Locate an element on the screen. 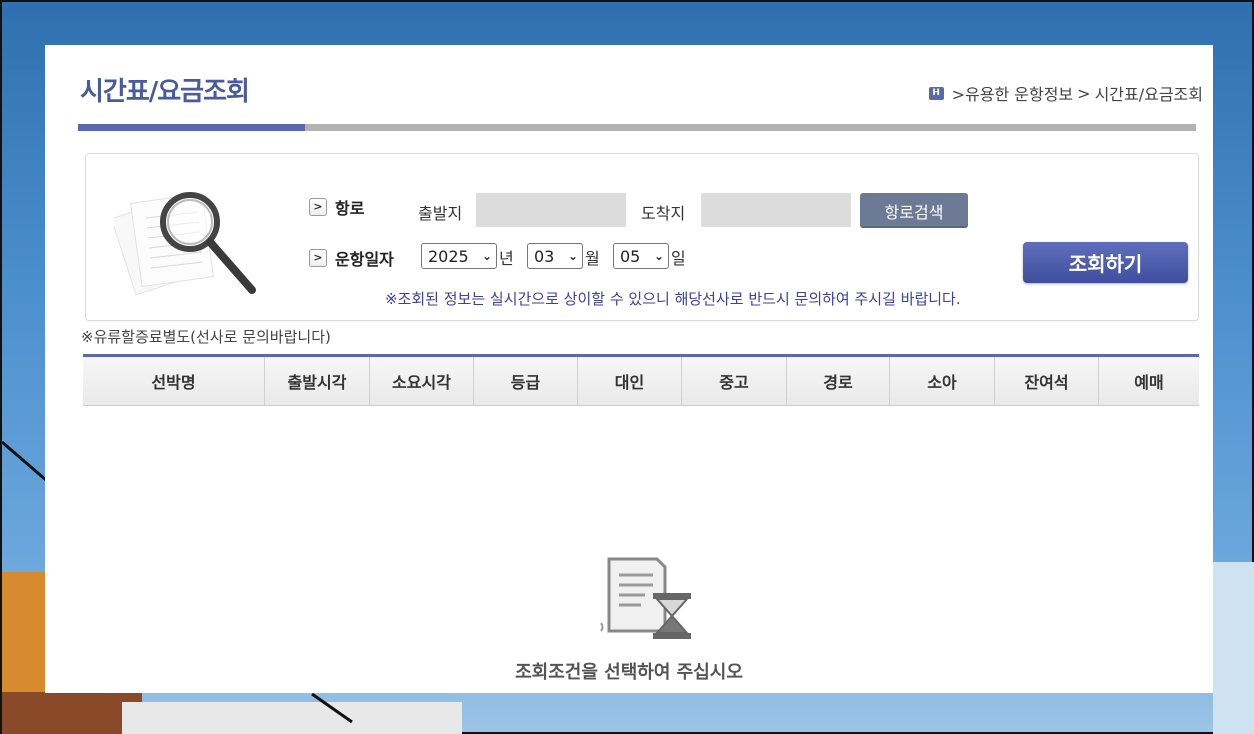 Image resolution: width=1254 pixels, height=734 pixels. year-select: 2025 ⌄ is located at coordinates (459, 256).